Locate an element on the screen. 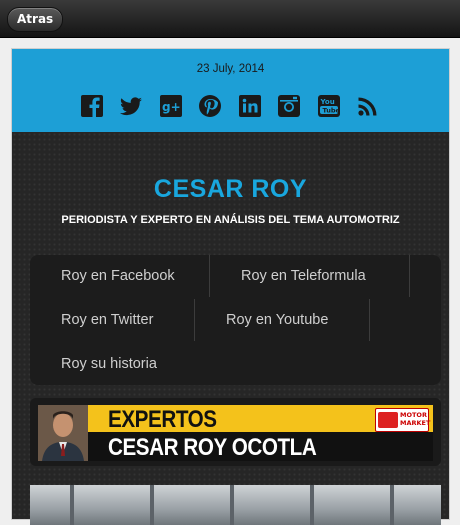  svg-text: Tube is located at coordinates (331, 111).